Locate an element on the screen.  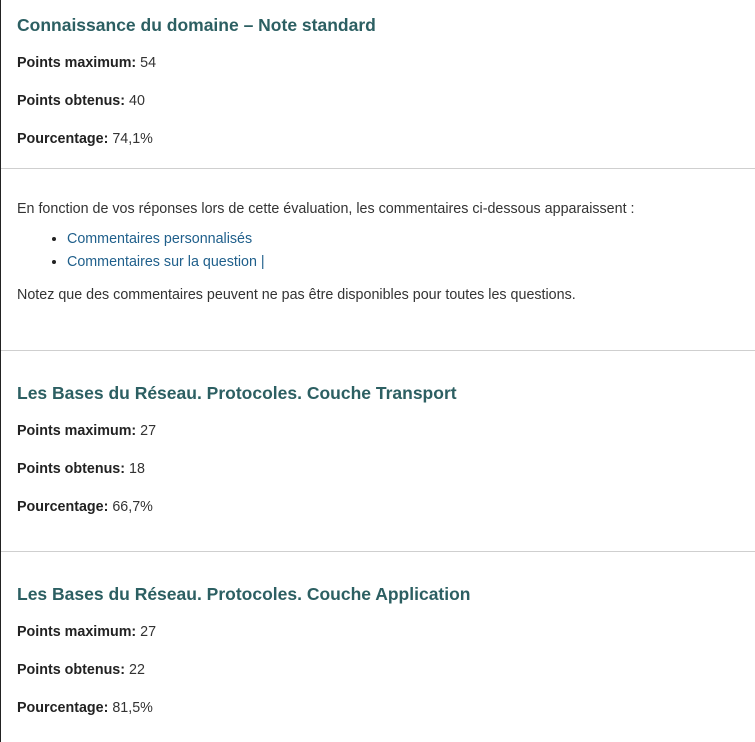
obtained-points-row: Points obtenus: 22 is located at coordinates (378, 670).